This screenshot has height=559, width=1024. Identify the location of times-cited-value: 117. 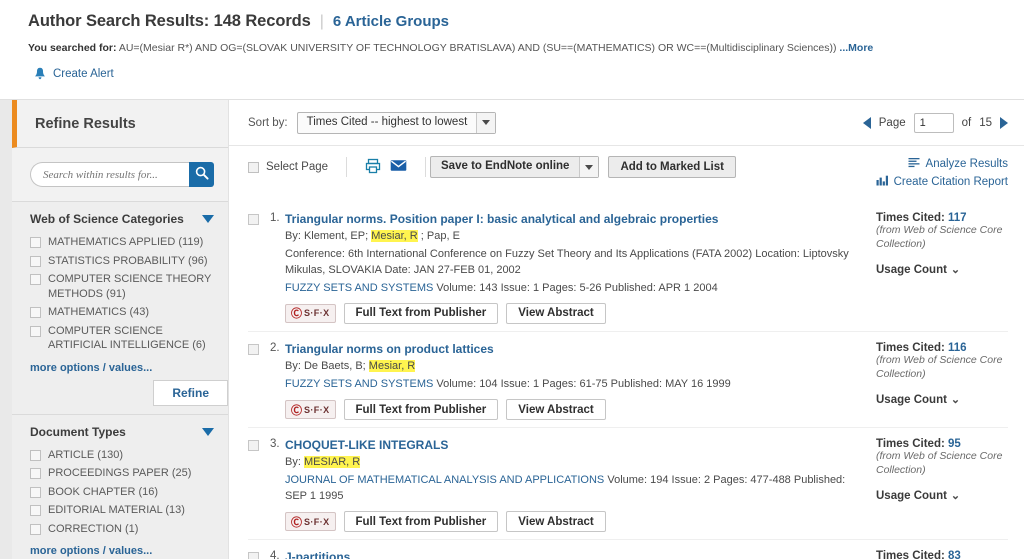
(957, 218).